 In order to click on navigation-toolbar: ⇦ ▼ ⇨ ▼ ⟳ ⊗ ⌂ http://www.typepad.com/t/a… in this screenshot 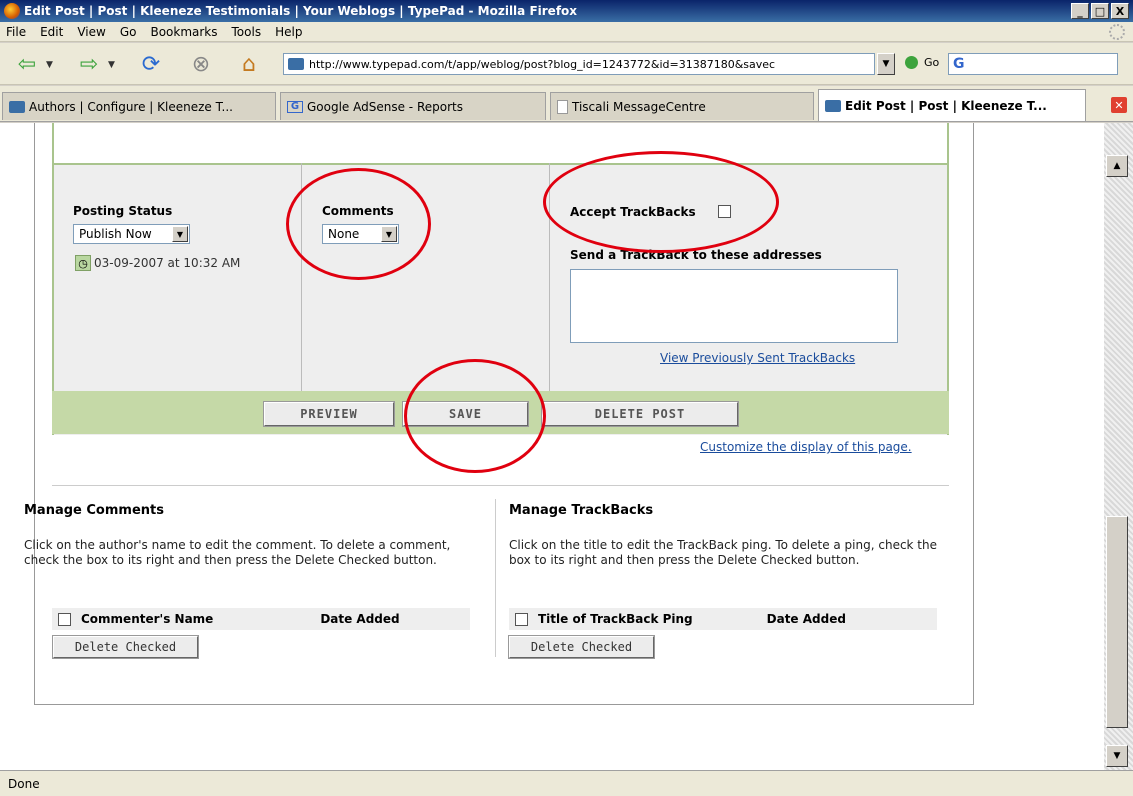, I will do `click(566, 64)`.